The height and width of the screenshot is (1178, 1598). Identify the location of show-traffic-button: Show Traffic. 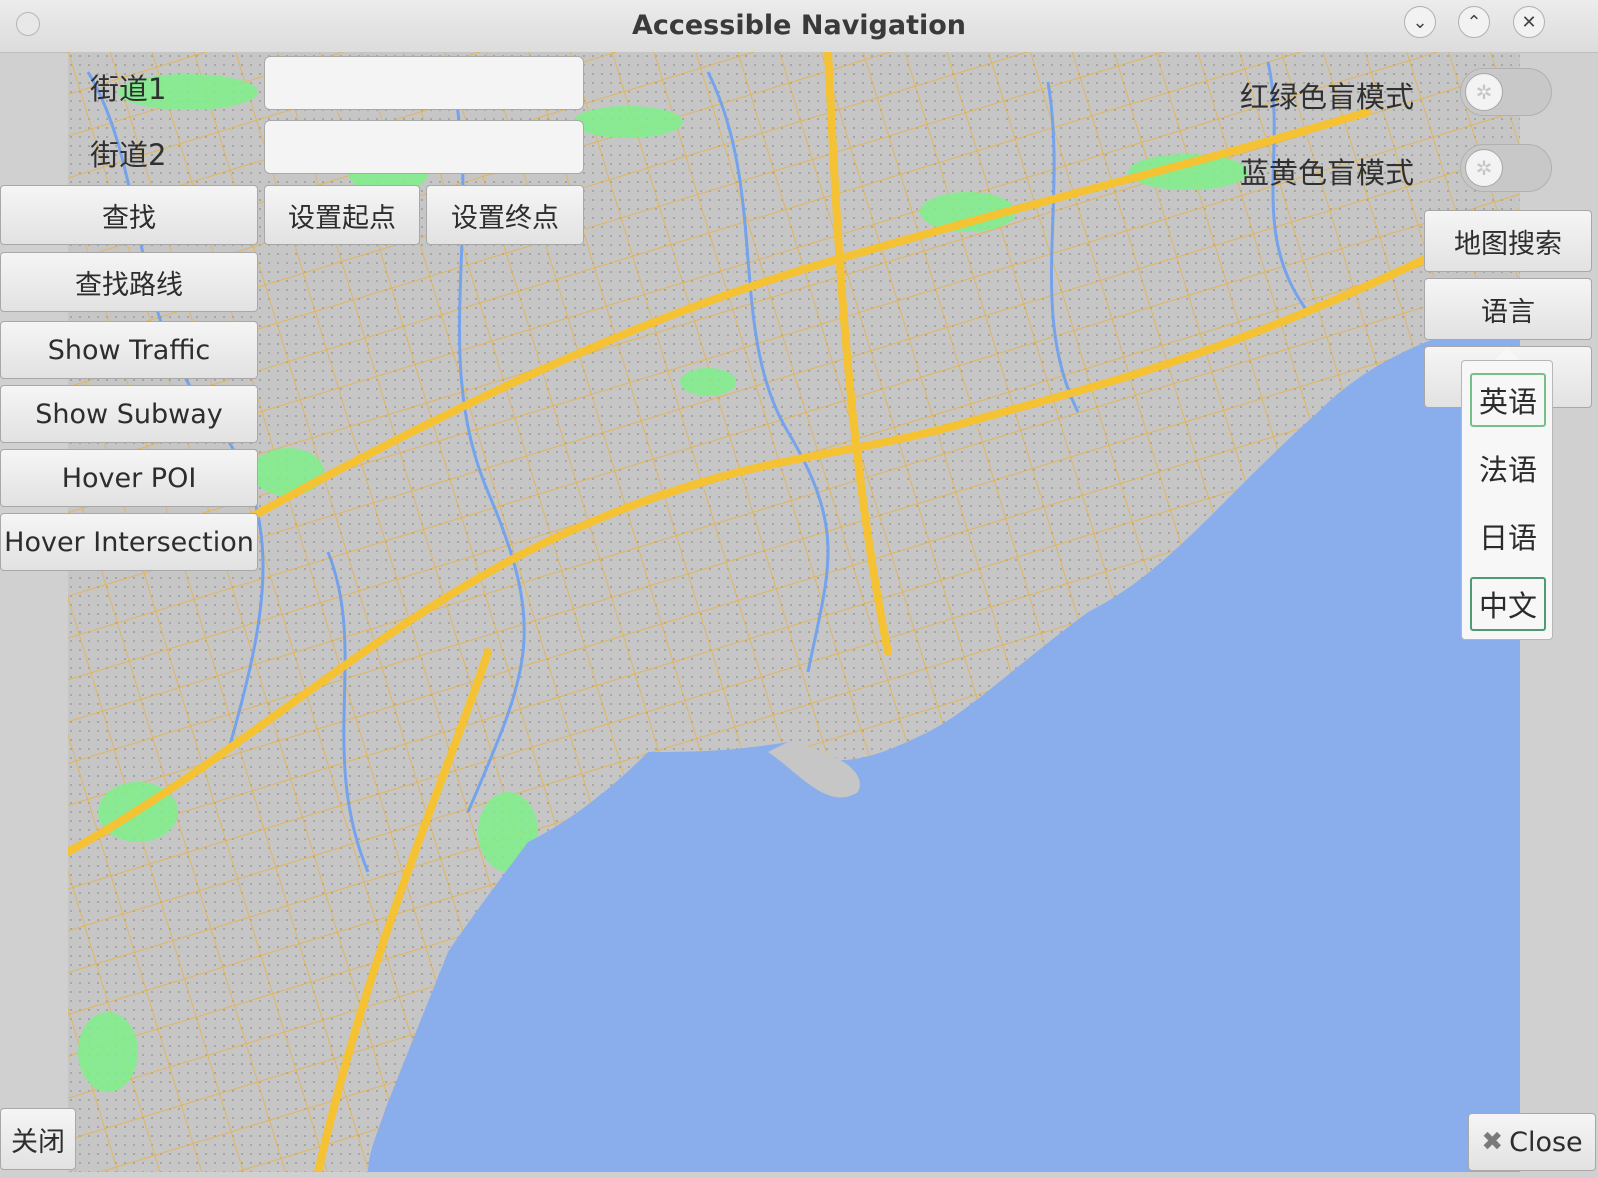
(129, 350).